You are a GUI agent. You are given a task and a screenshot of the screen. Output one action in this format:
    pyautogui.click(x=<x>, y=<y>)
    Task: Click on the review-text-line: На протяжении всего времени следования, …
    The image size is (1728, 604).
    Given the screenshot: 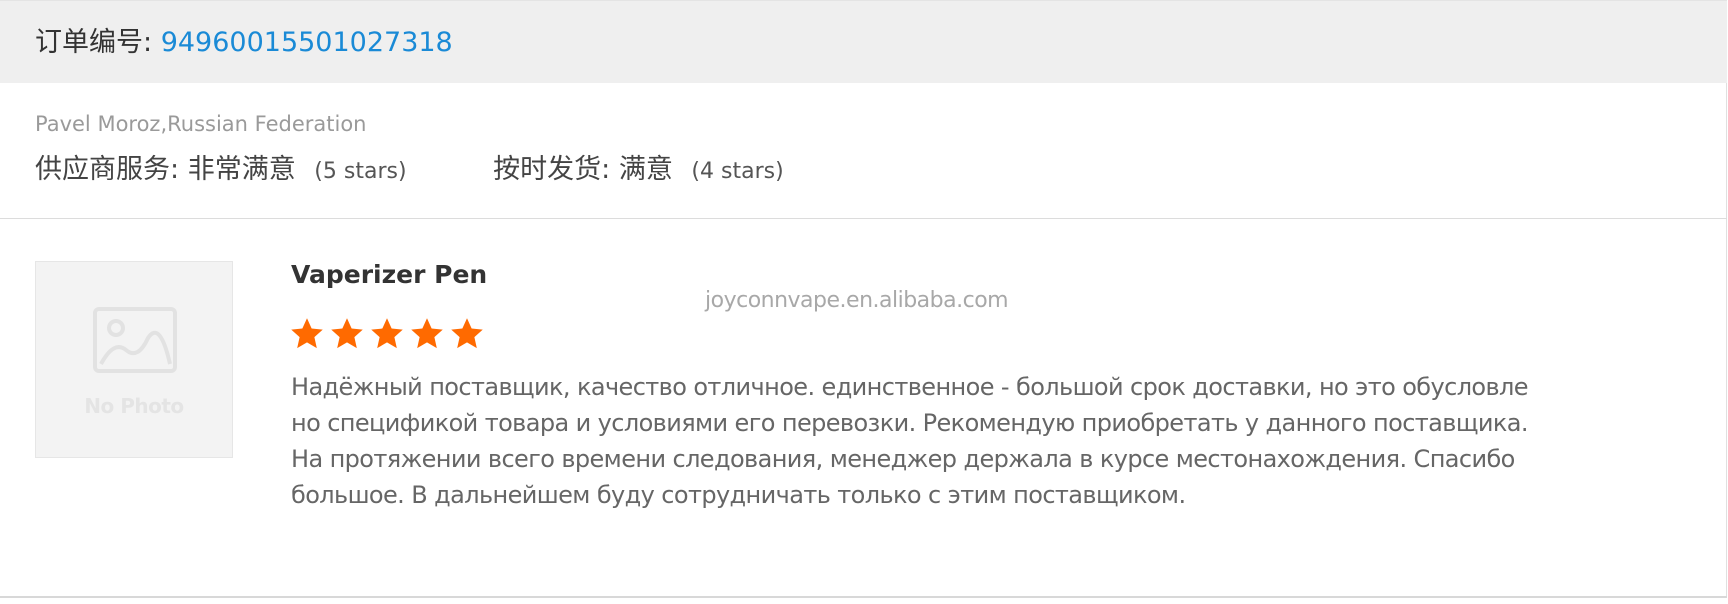 What is the action you would take?
    pyautogui.click(x=903, y=459)
    